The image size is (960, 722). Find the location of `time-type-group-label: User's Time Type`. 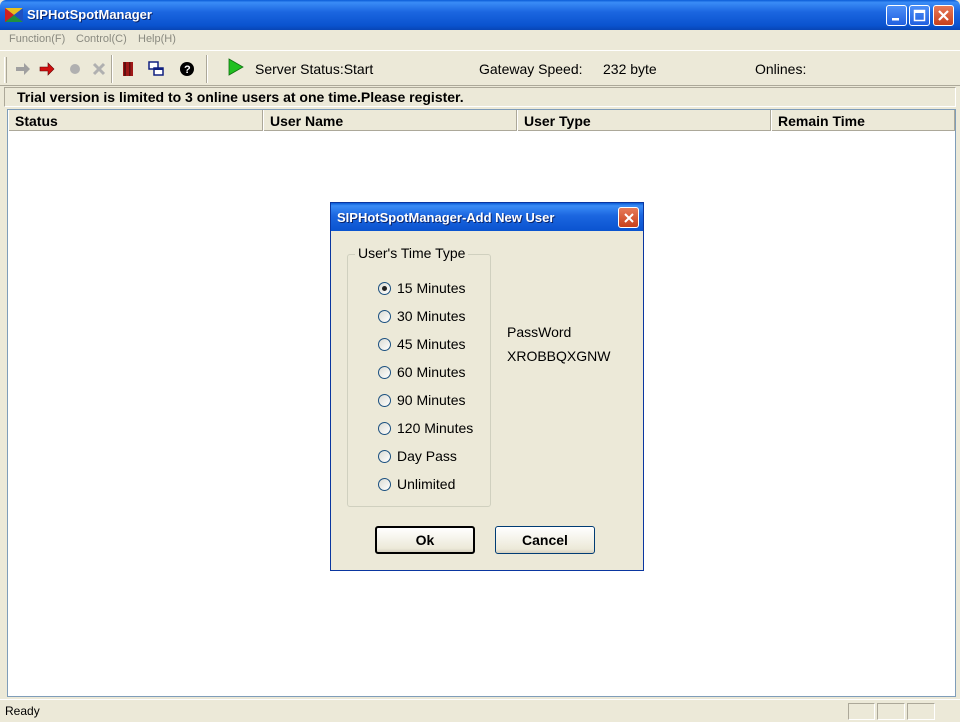

time-type-group-label: User's Time Type is located at coordinates (412, 253).